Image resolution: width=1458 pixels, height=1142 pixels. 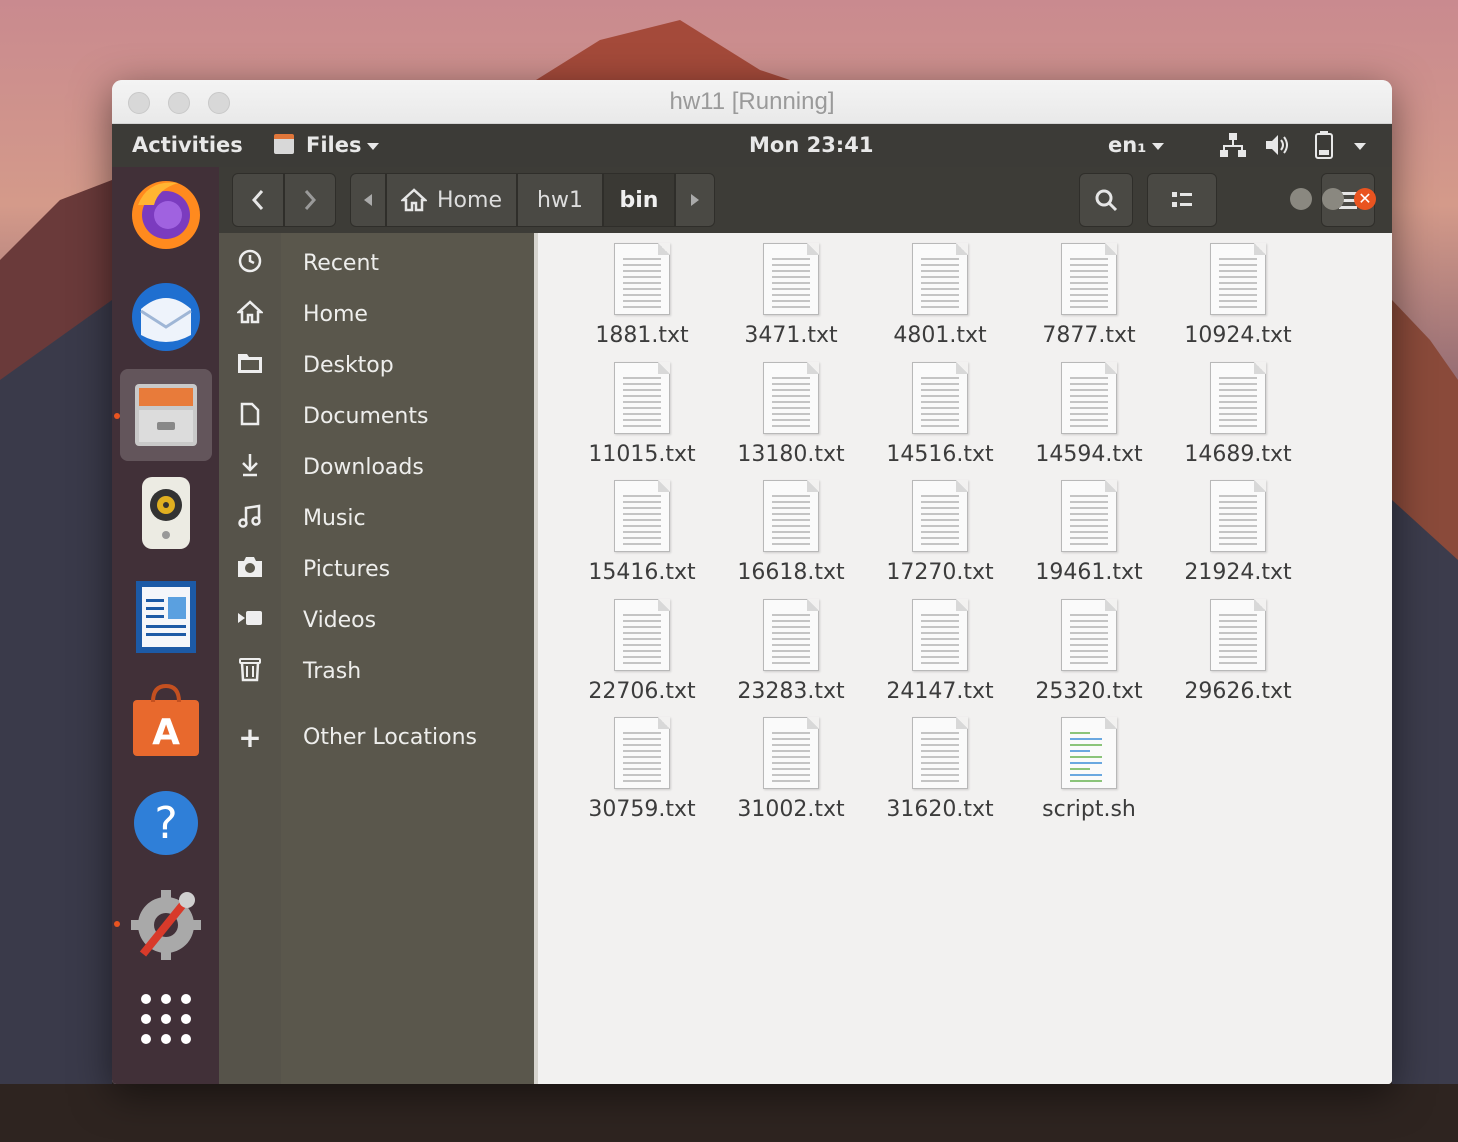 What do you see at coordinates (258, 200) in the screenshot?
I see `back-button` at bounding box center [258, 200].